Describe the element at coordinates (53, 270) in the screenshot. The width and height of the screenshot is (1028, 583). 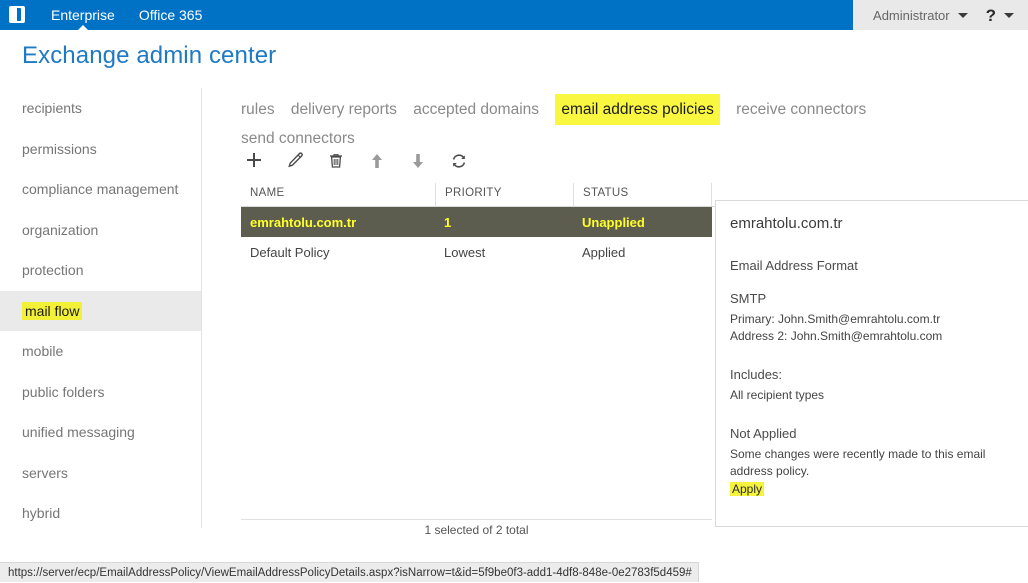
I see `sidebar-item-label: protection` at that location.